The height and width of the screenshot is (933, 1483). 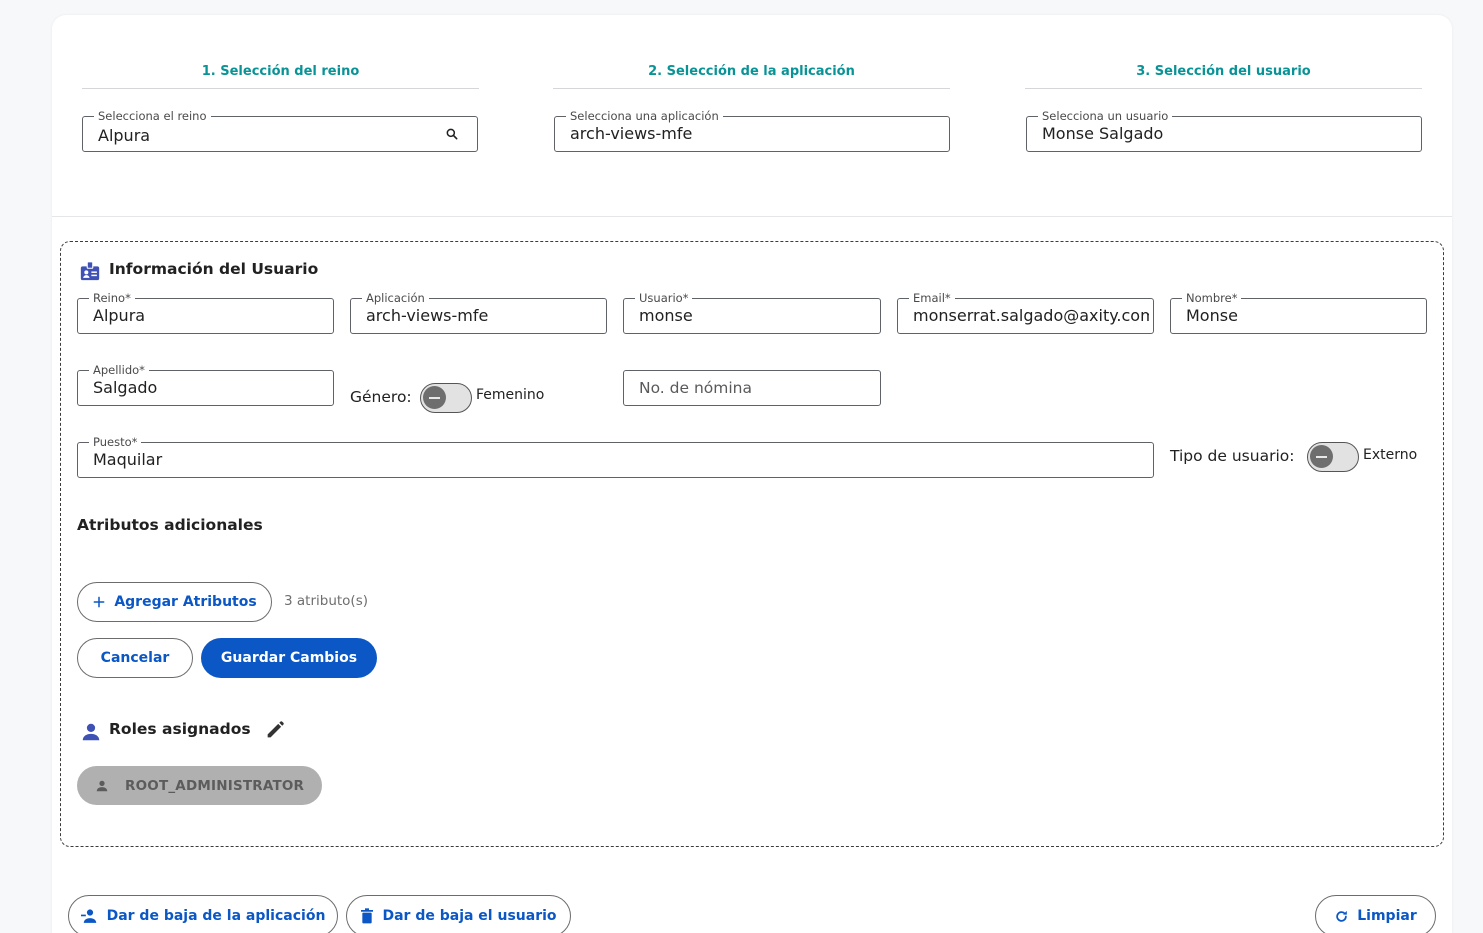 What do you see at coordinates (427, 315) in the screenshot?
I see `application-field-value: arch-views-mfe` at bounding box center [427, 315].